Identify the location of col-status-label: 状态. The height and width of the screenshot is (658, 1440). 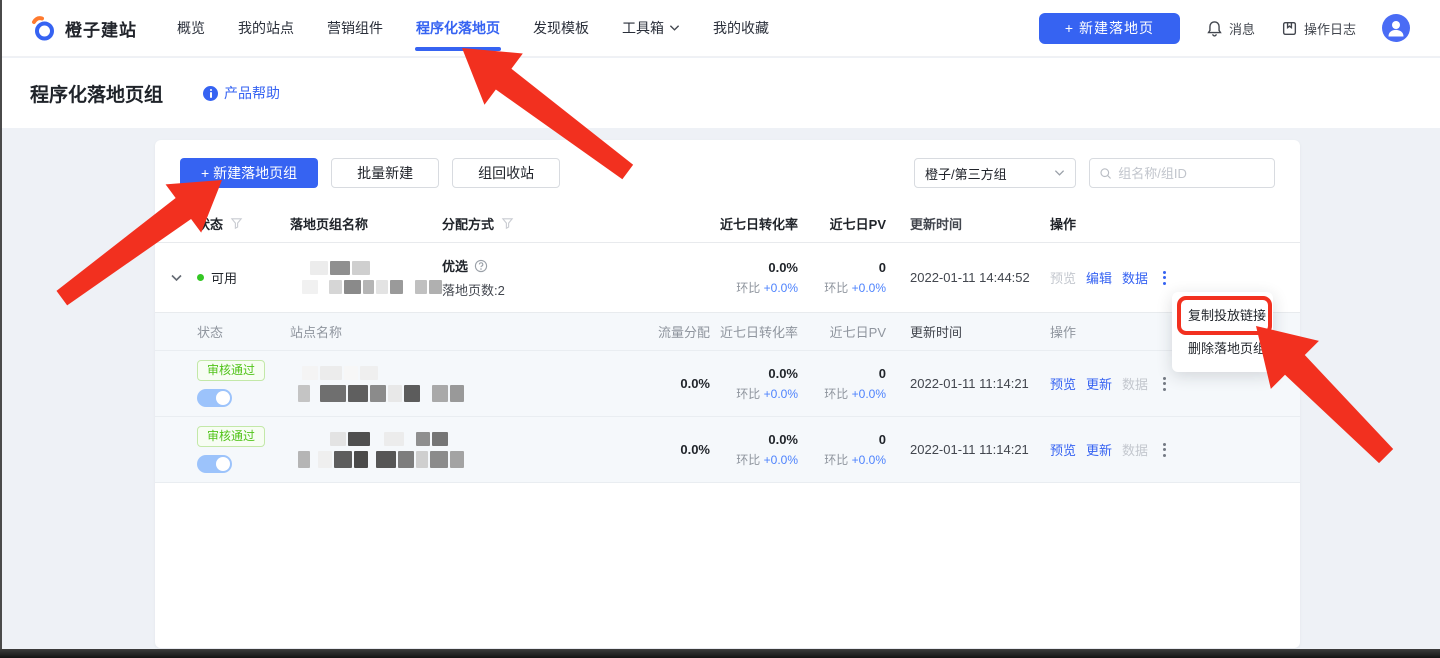
(210, 224).